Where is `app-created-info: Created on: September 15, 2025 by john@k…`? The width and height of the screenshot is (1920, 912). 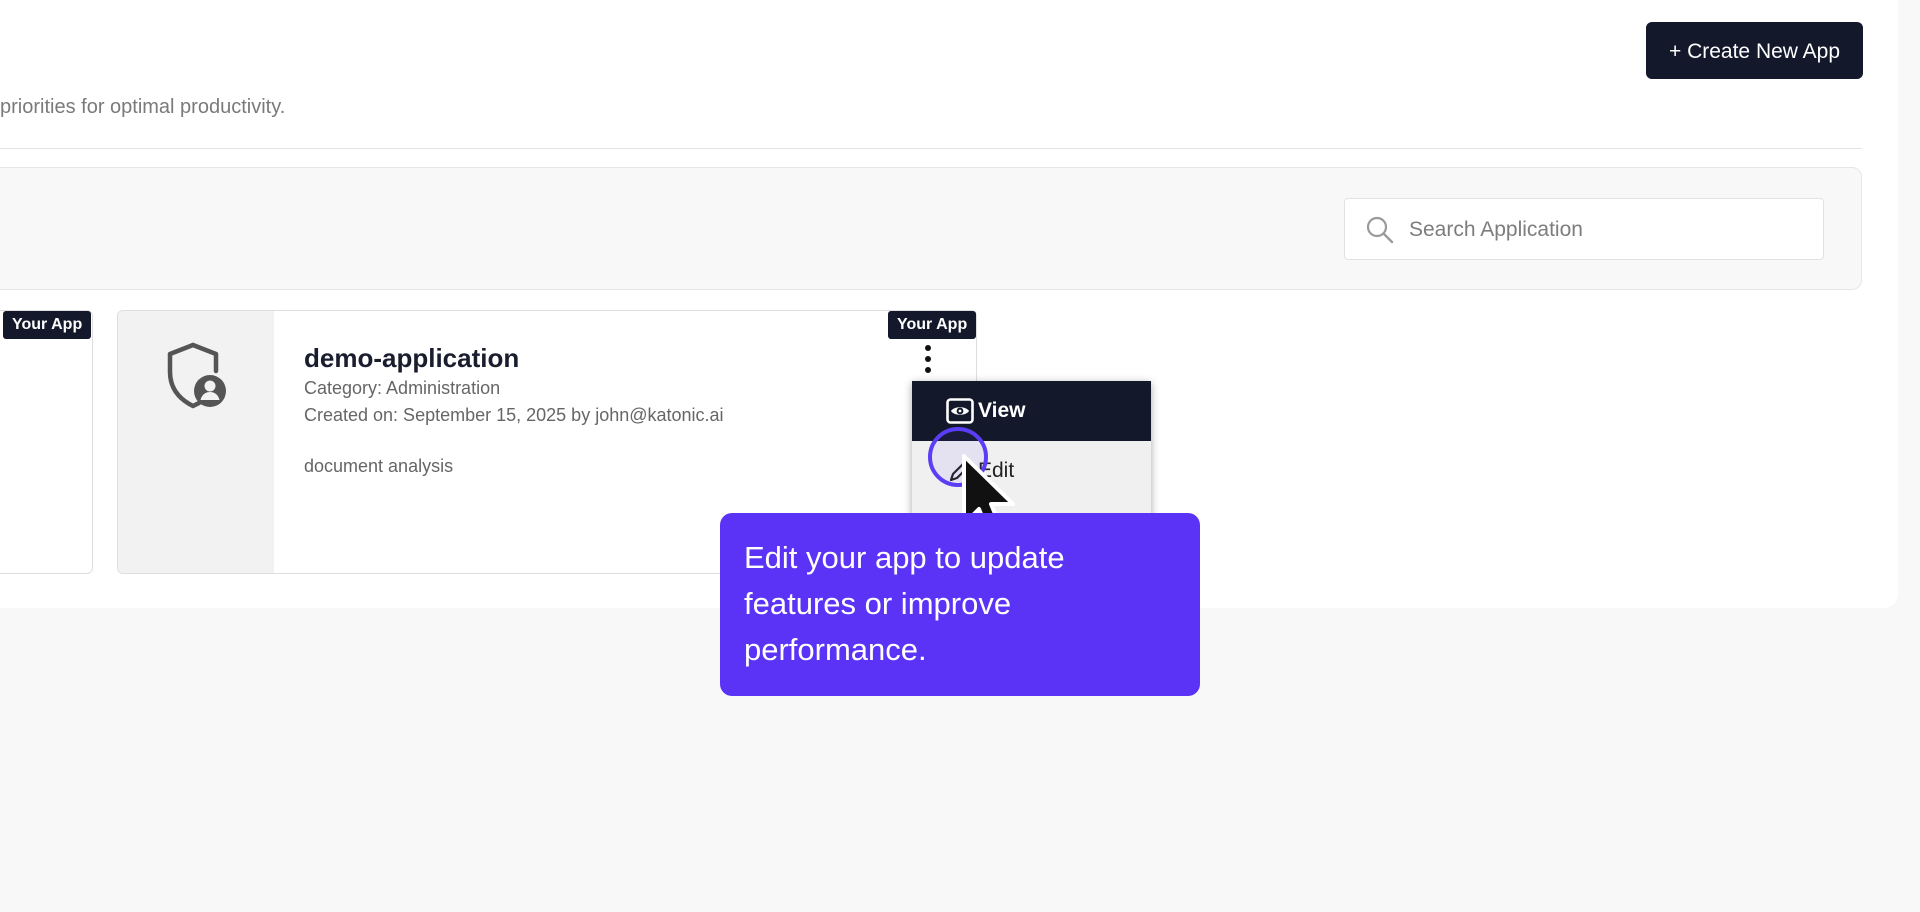
app-created-info: Created on: September 15, 2025 by john@k… is located at coordinates (514, 415).